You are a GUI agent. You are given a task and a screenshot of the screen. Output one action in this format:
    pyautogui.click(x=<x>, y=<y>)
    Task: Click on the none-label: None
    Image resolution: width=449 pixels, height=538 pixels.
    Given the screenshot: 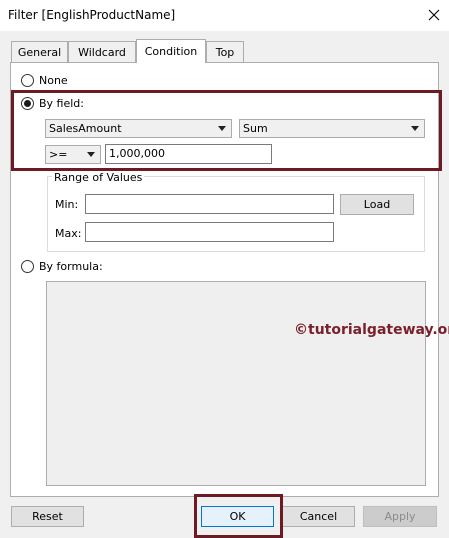 What is the action you would take?
    pyautogui.click(x=53, y=80)
    